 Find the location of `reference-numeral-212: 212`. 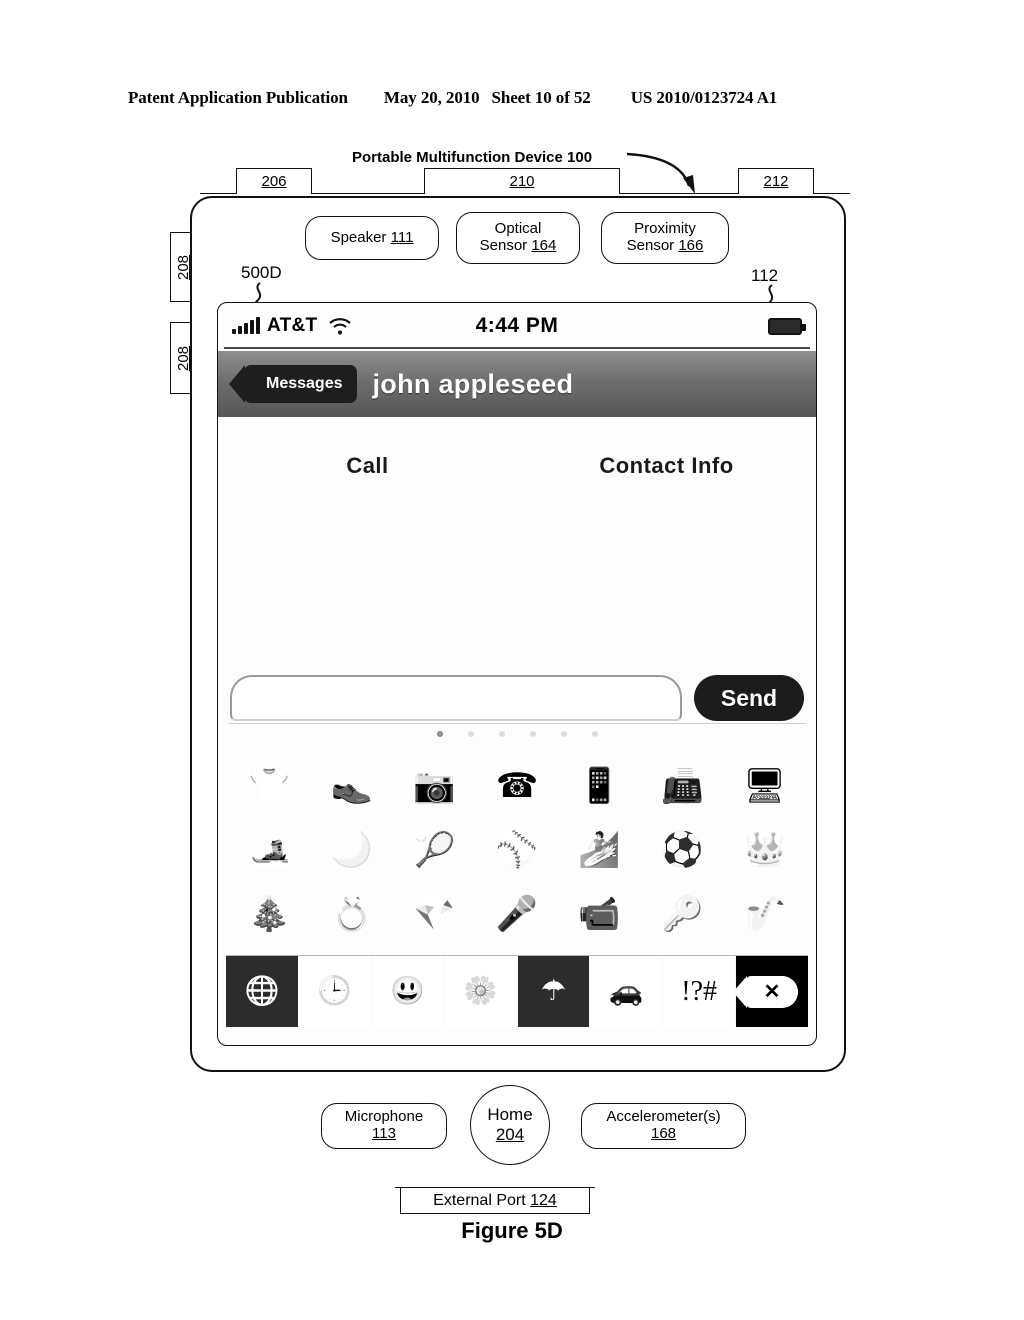

reference-numeral-212: 212 is located at coordinates (776, 181).